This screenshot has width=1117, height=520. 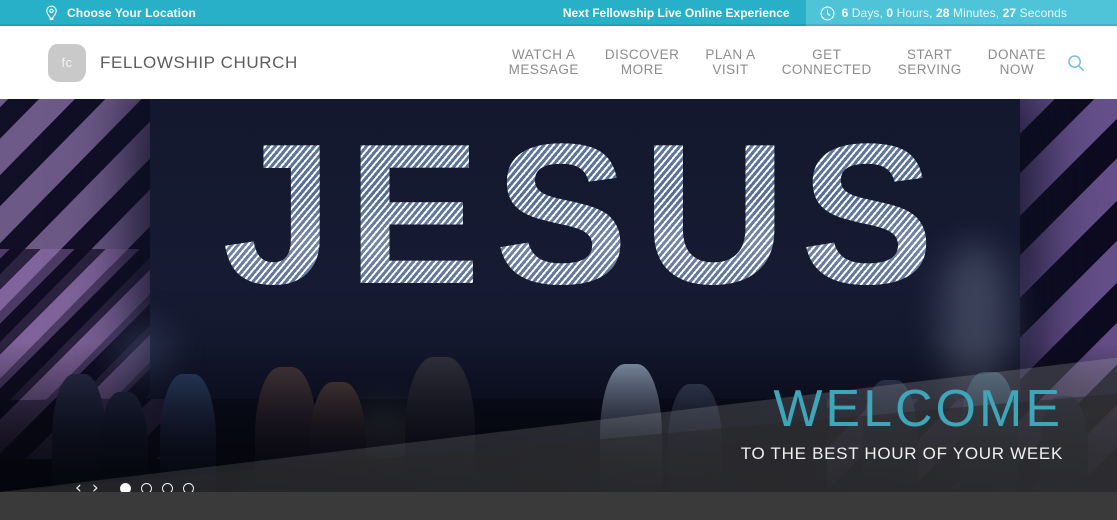 What do you see at coordinates (95, 485) in the screenshot?
I see `carousel-next-button: ›` at bounding box center [95, 485].